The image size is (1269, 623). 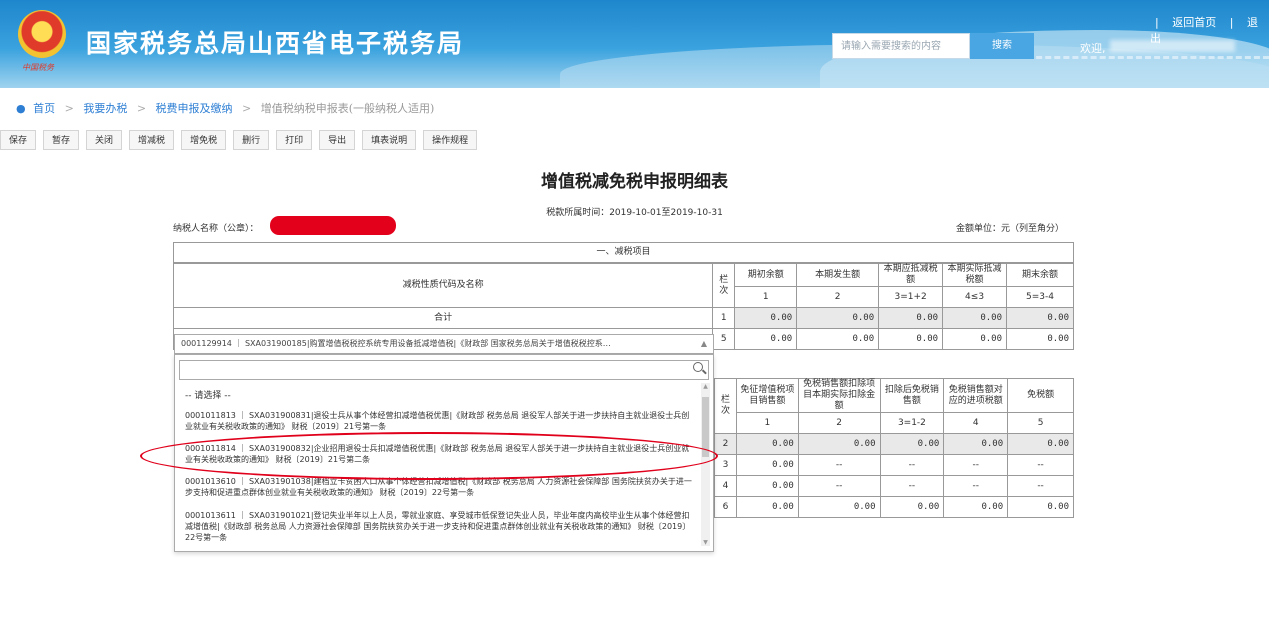 I want to click on procedures-button: 操作规程, so click(x=450, y=140).